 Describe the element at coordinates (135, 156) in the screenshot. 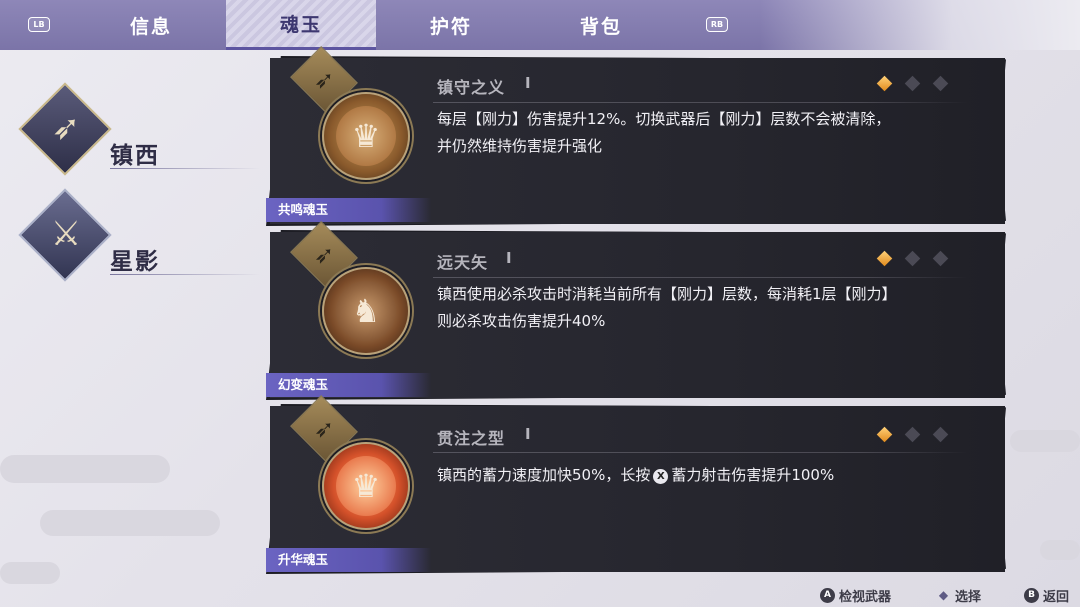

I see `weapon-name: 镇西` at that location.